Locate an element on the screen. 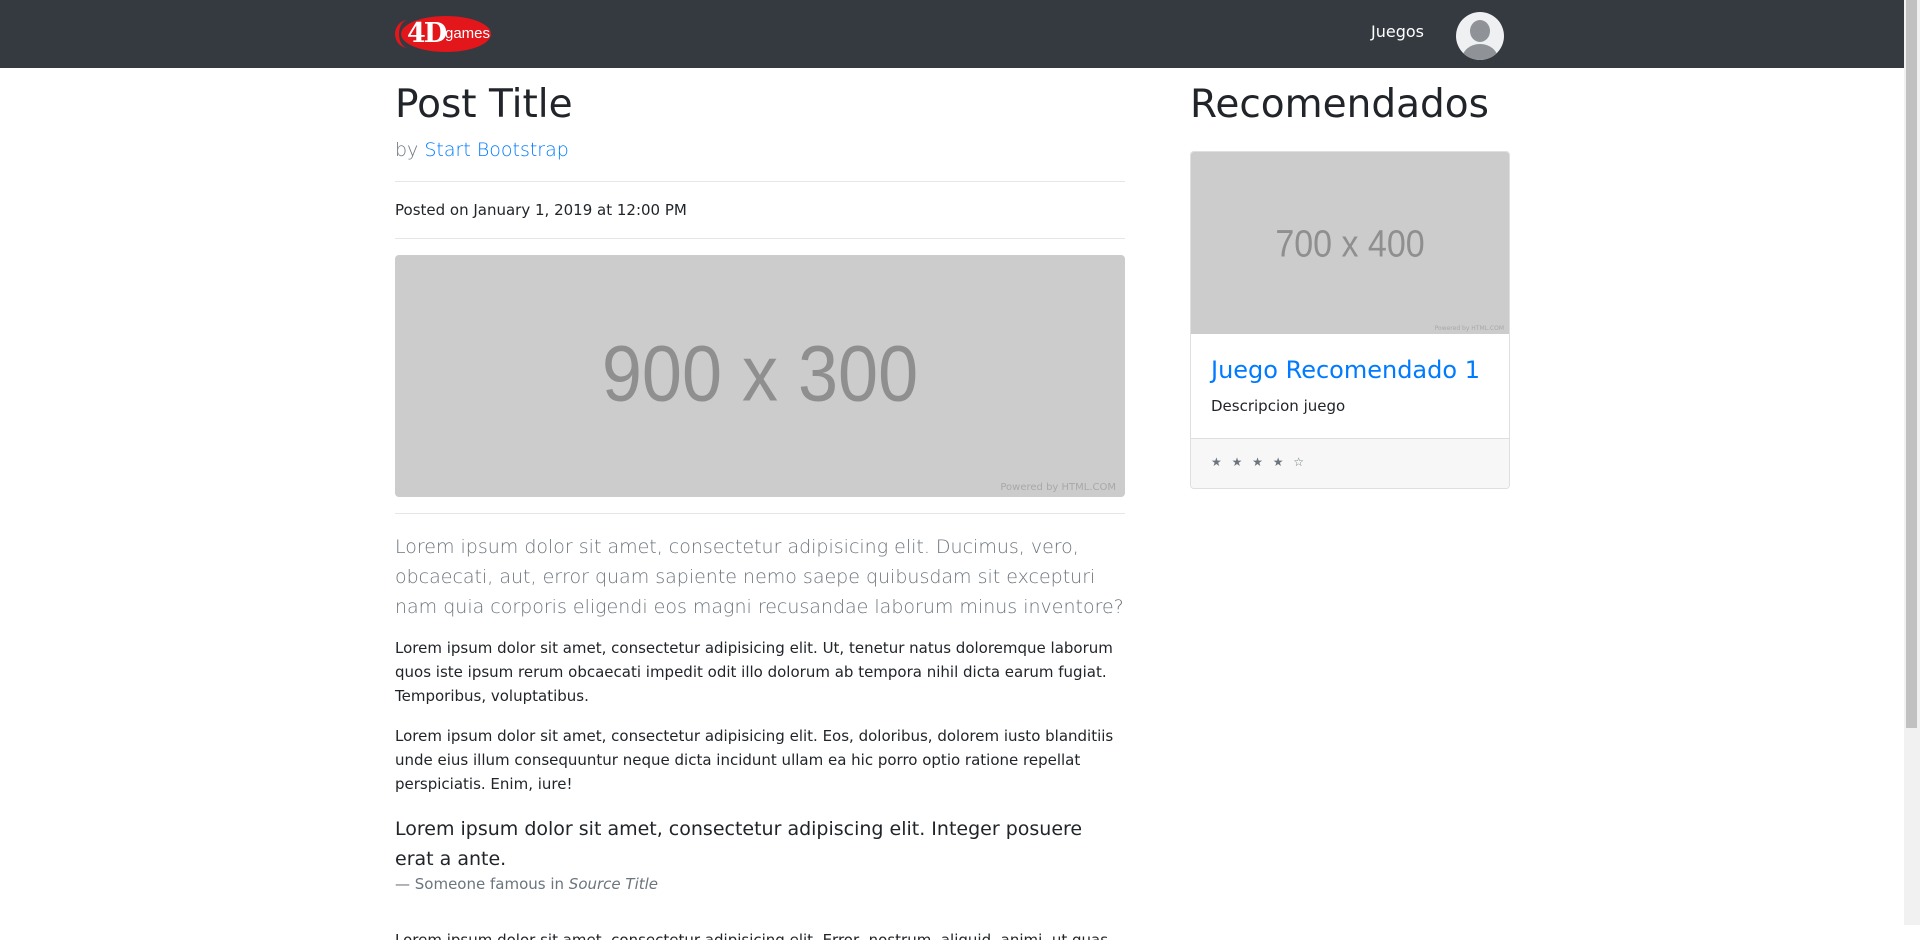  post-hero-image: 900 x 300 Powered by HTML.COM is located at coordinates (760, 376).